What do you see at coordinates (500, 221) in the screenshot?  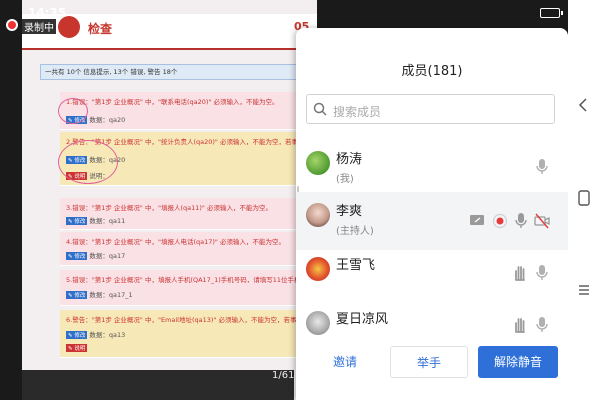 I see `record-icon` at bounding box center [500, 221].